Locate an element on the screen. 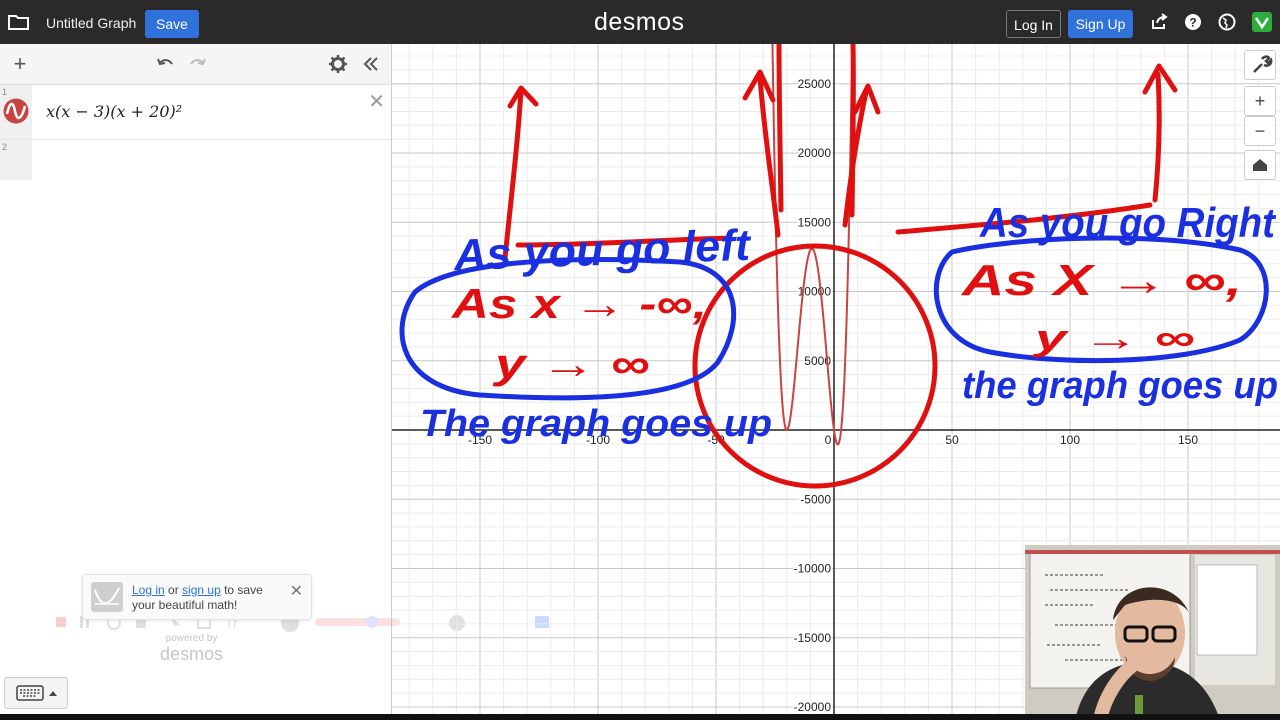  graph-title: Untitled Graph is located at coordinates (91, 23).